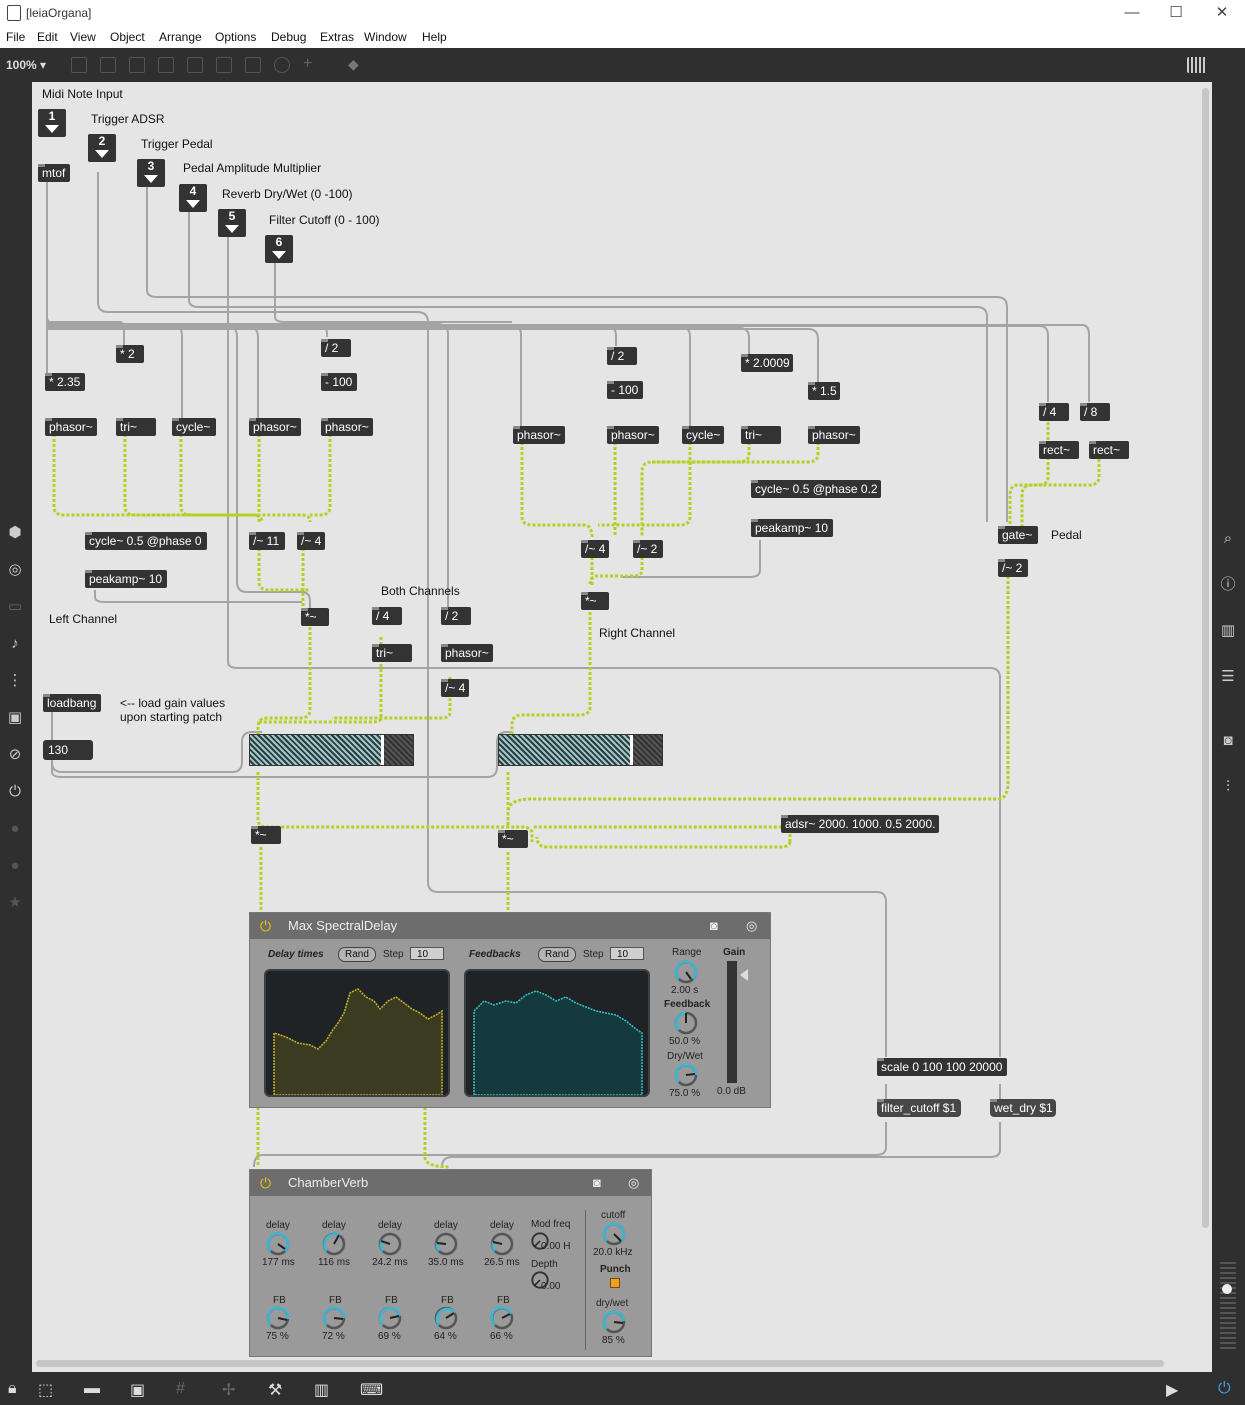  I want to click on power-icon: ⏻, so click(265, 926).